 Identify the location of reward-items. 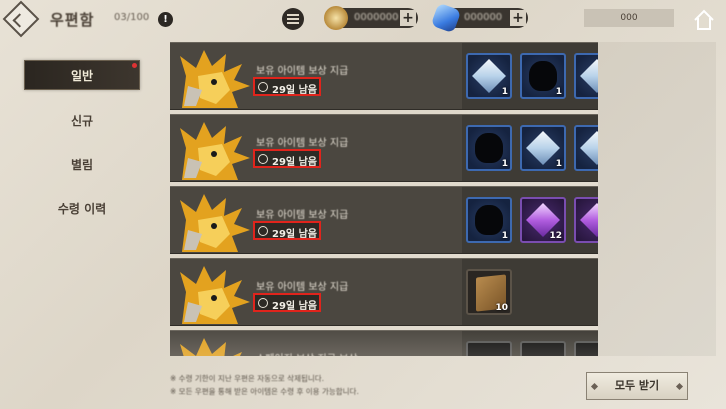
(530, 343).